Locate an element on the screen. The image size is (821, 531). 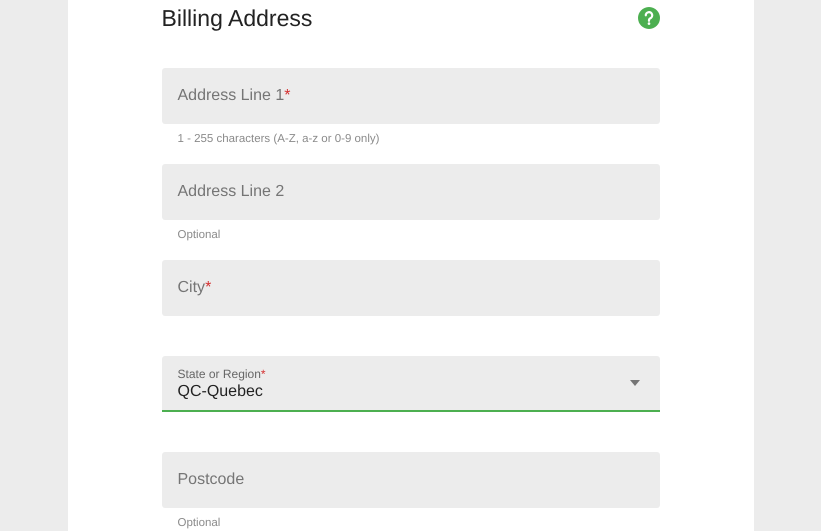
input-field: City* is located at coordinates (411, 288).